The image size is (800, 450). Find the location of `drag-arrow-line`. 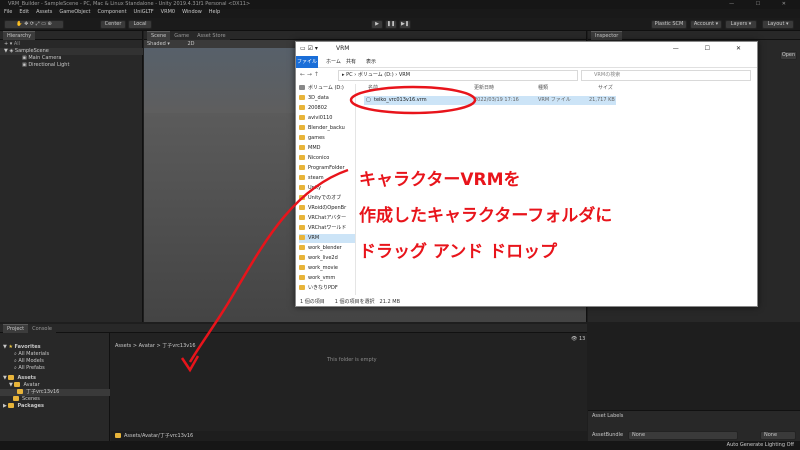

drag-arrow-line is located at coordinates (268, 265).